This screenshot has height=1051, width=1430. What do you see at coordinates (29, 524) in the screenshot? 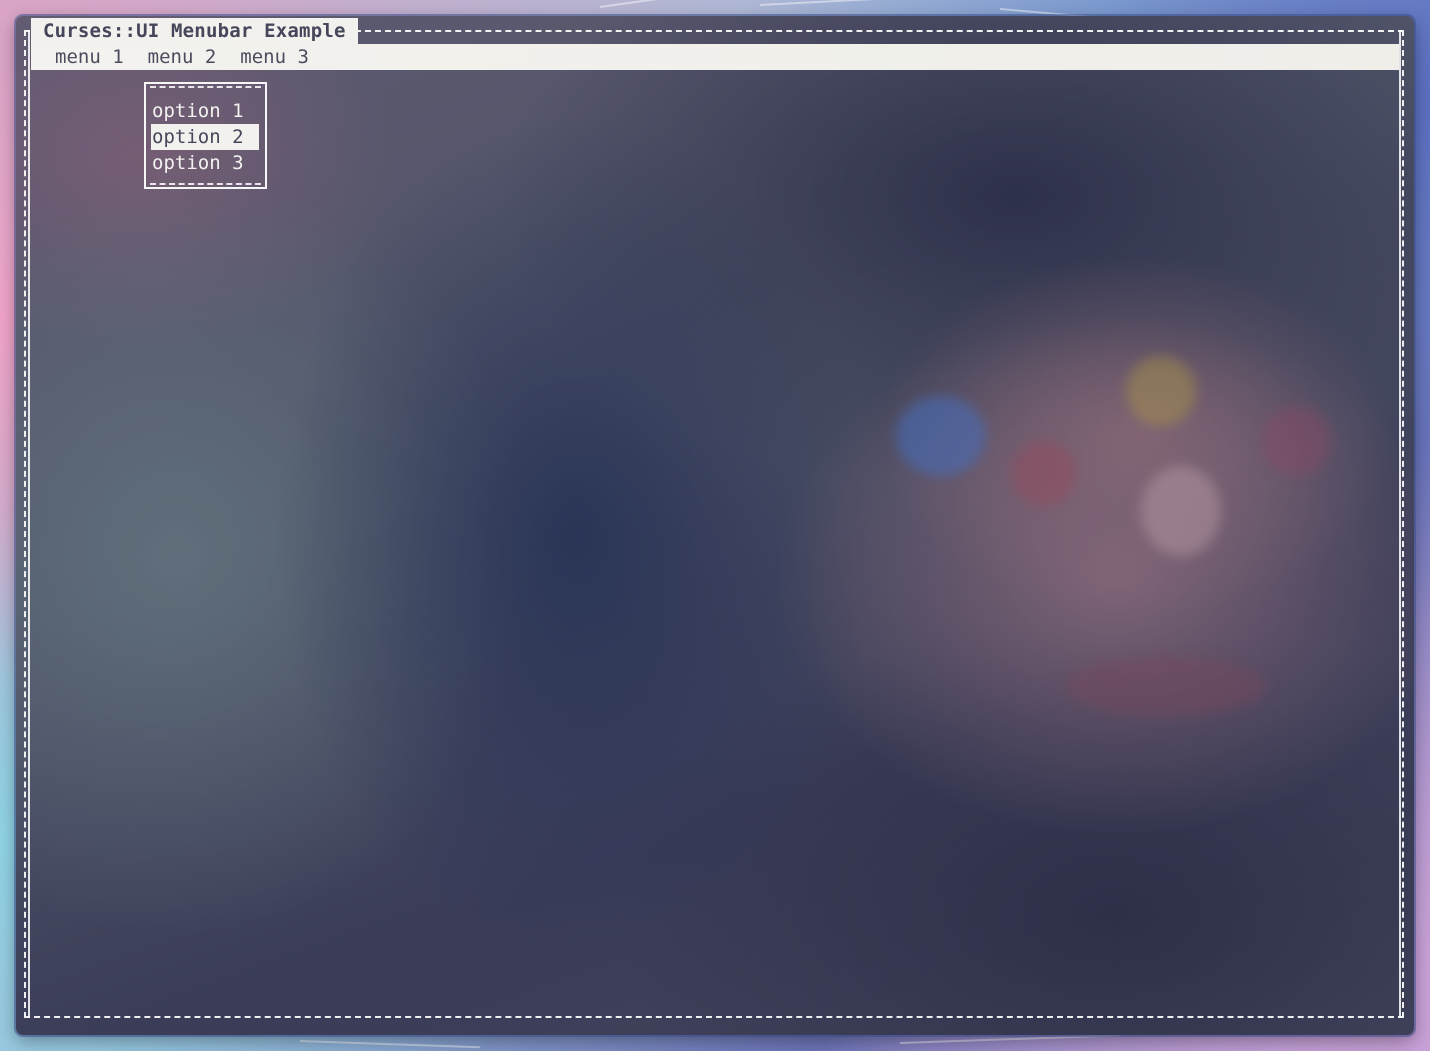
I see `window-border-left` at bounding box center [29, 524].